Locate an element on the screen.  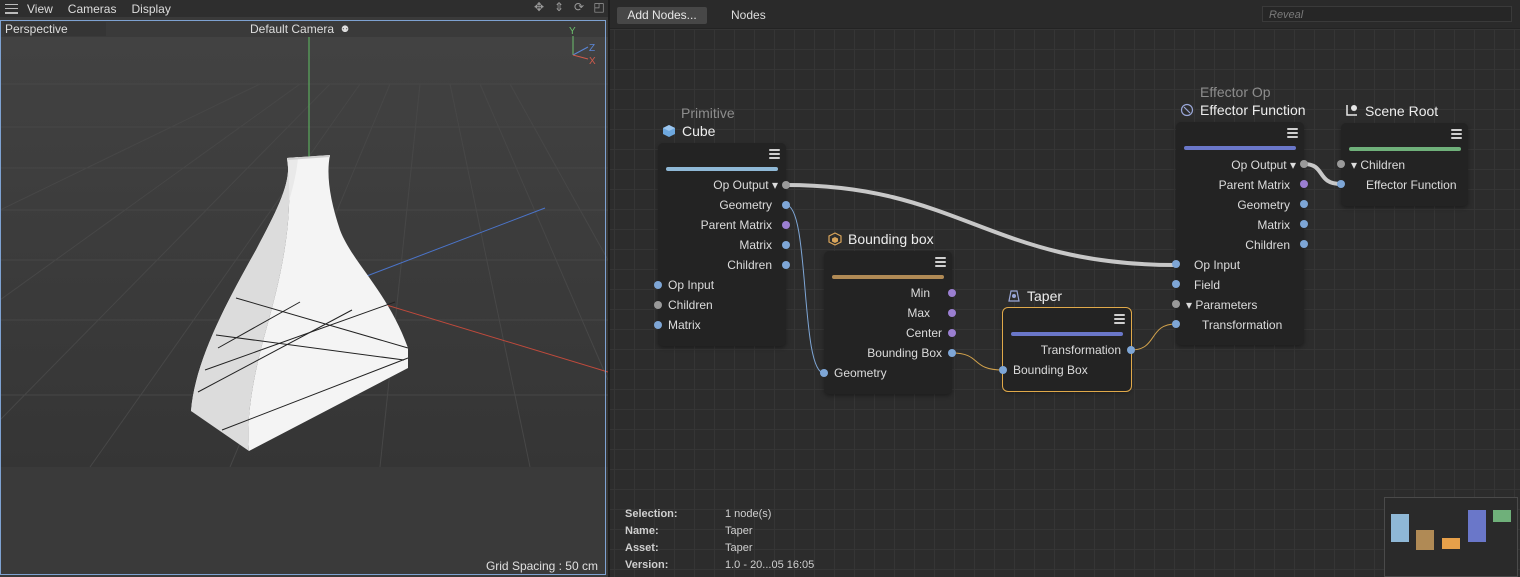
node-cube-color-bar is located at coordinates (722, 169).